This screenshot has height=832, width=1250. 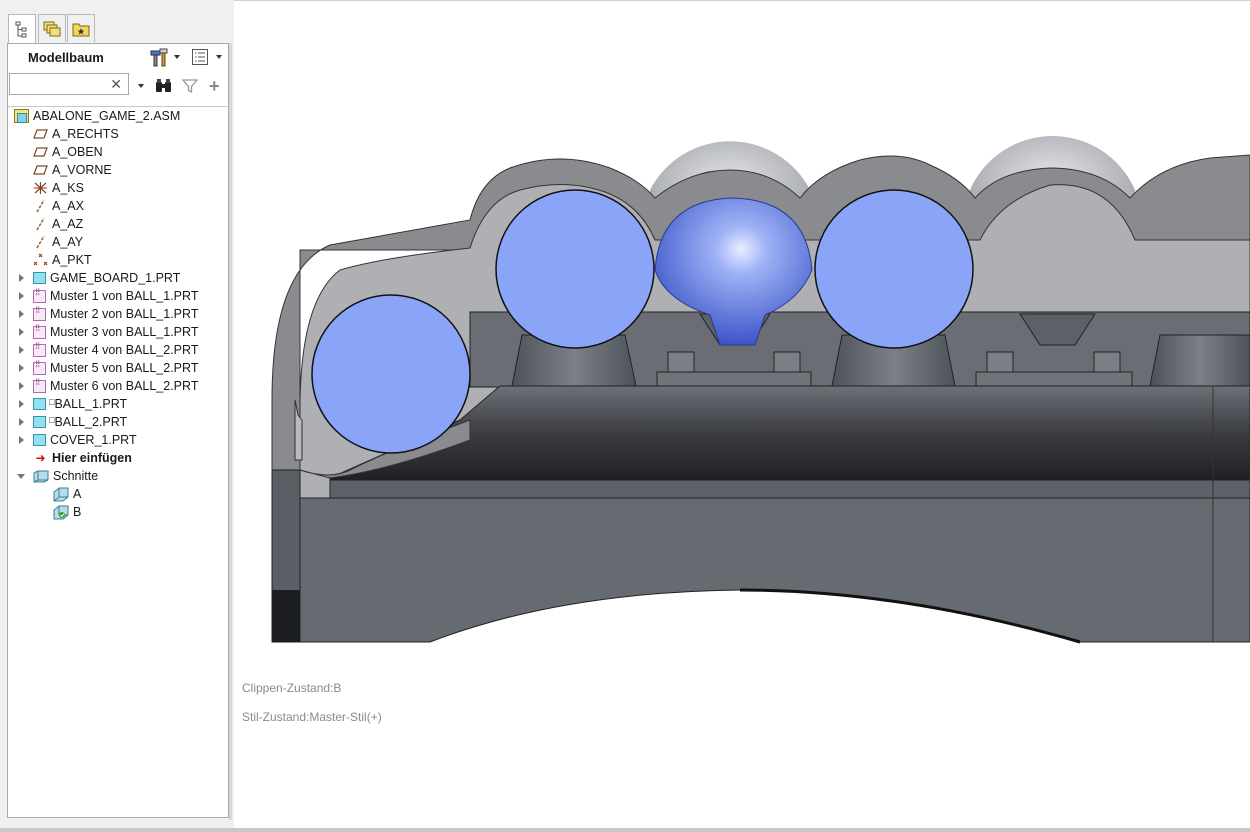 I want to click on tree-item-section-b: B, so click(x=67, y=512).